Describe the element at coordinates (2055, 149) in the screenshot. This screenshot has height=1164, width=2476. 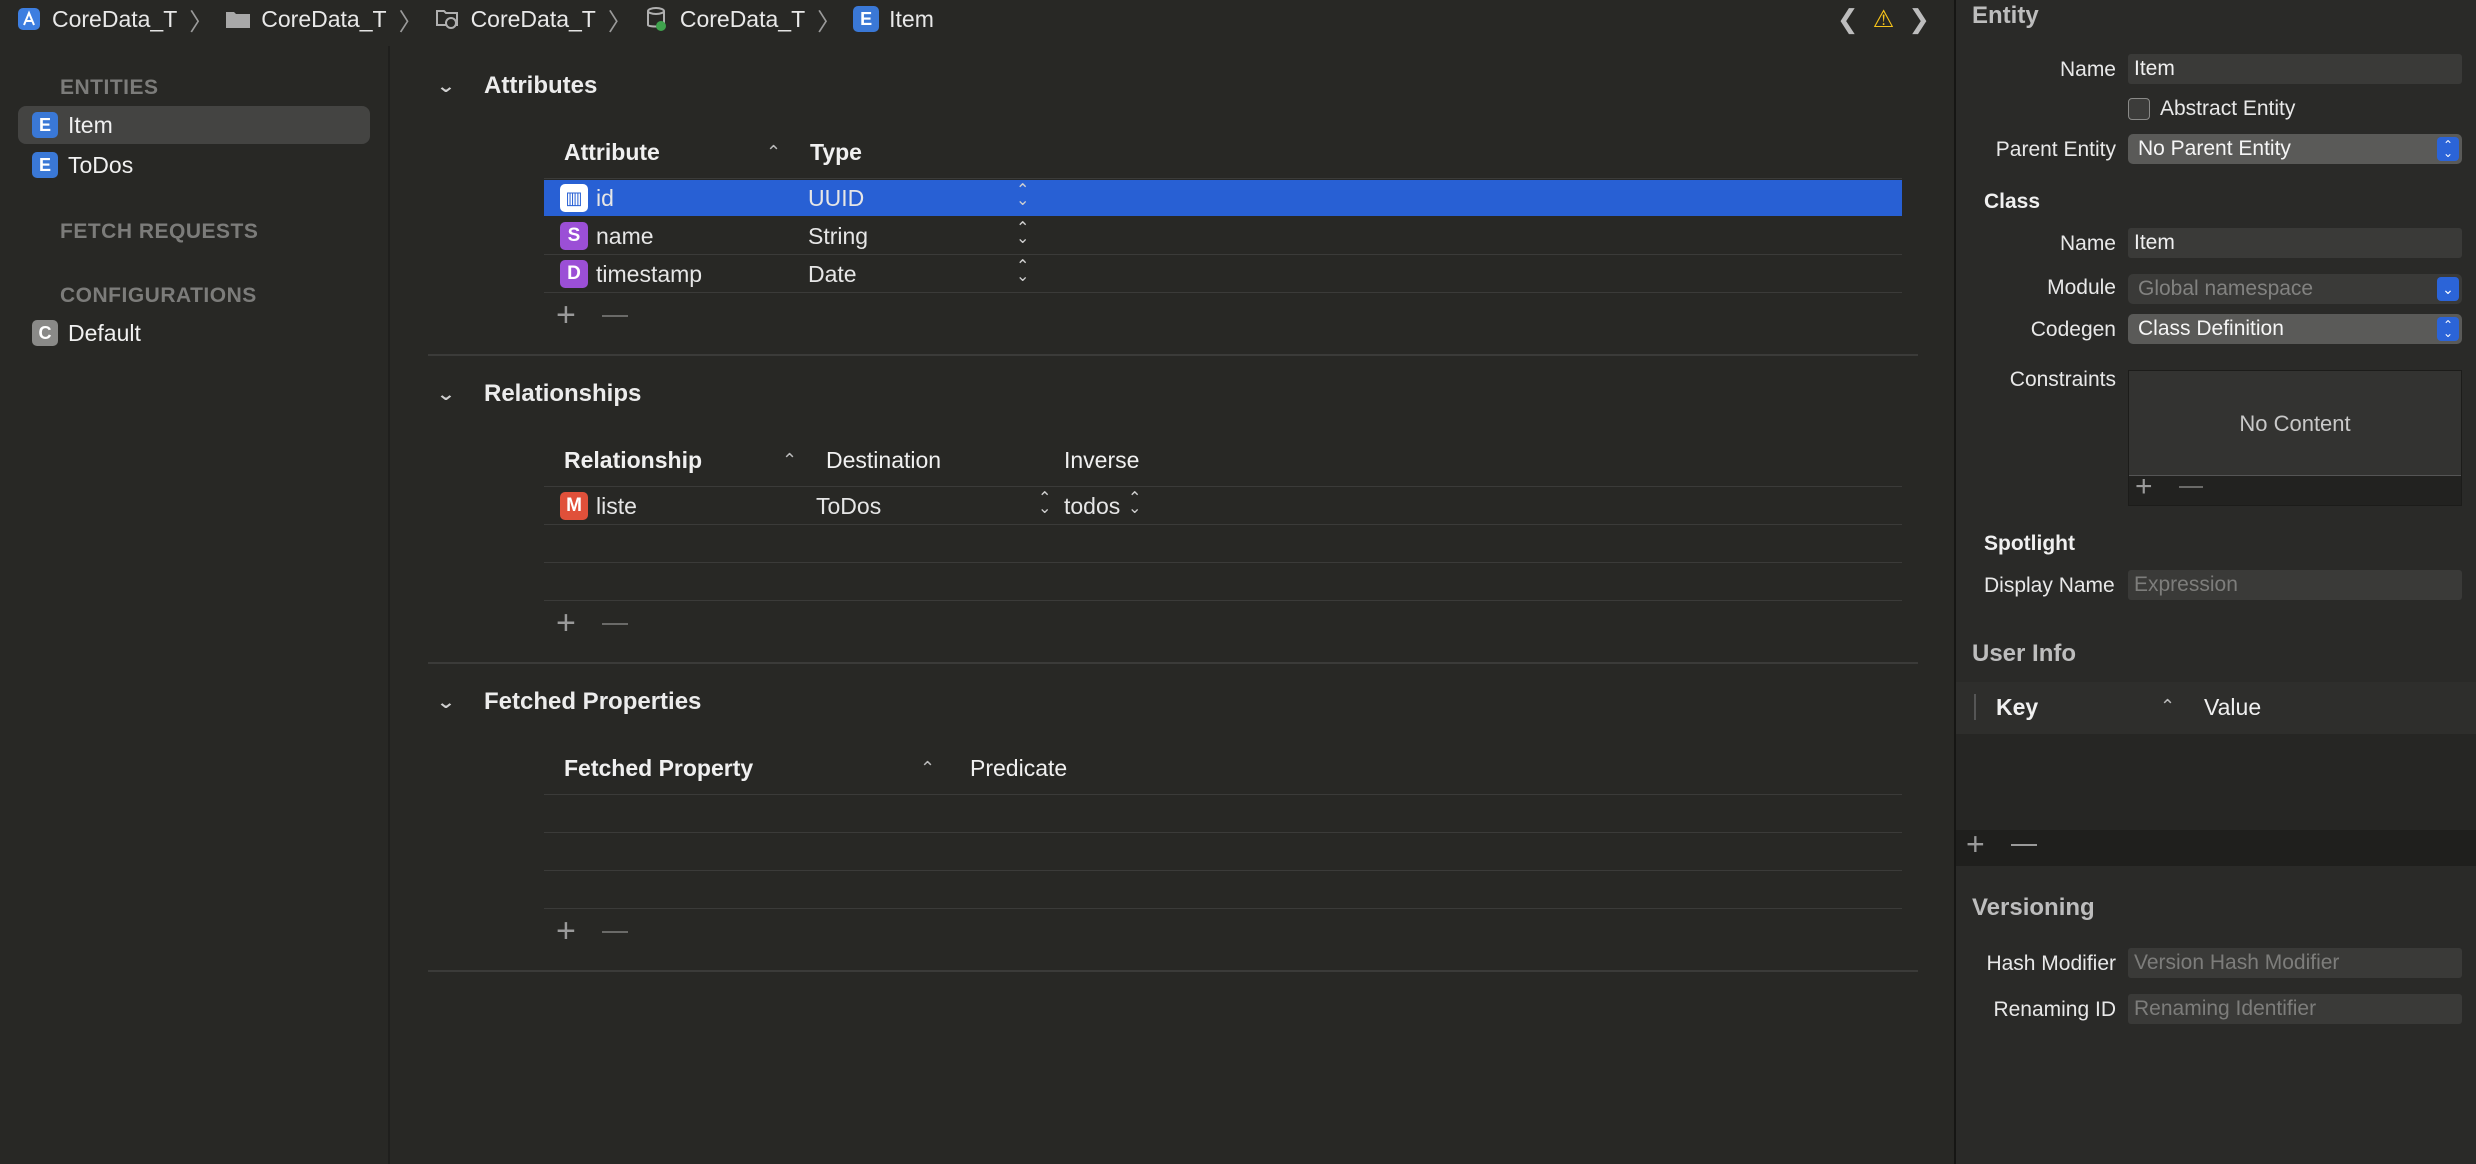
I see `parent-entity-label: Parent Entity` at that location.